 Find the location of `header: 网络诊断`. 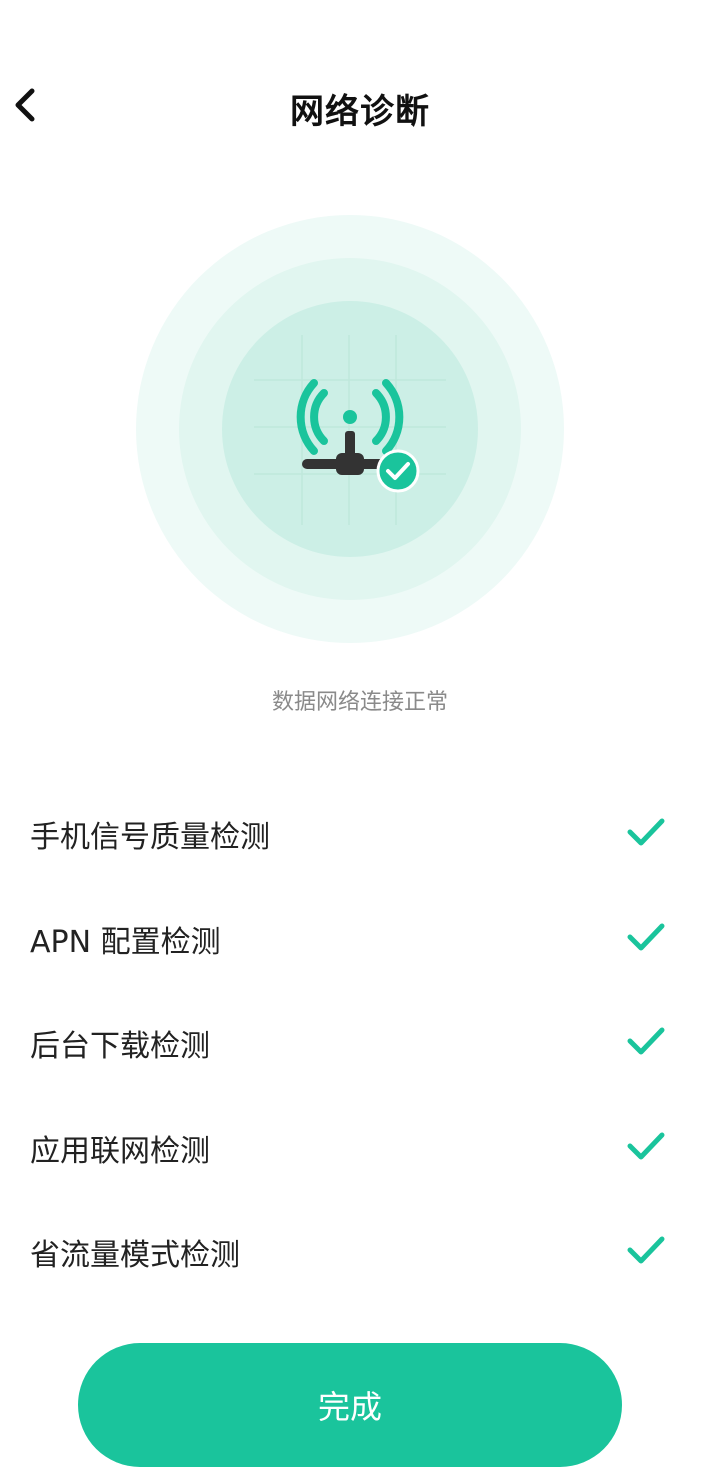

header: 网络诊断 is located at coordinates (360, 105).